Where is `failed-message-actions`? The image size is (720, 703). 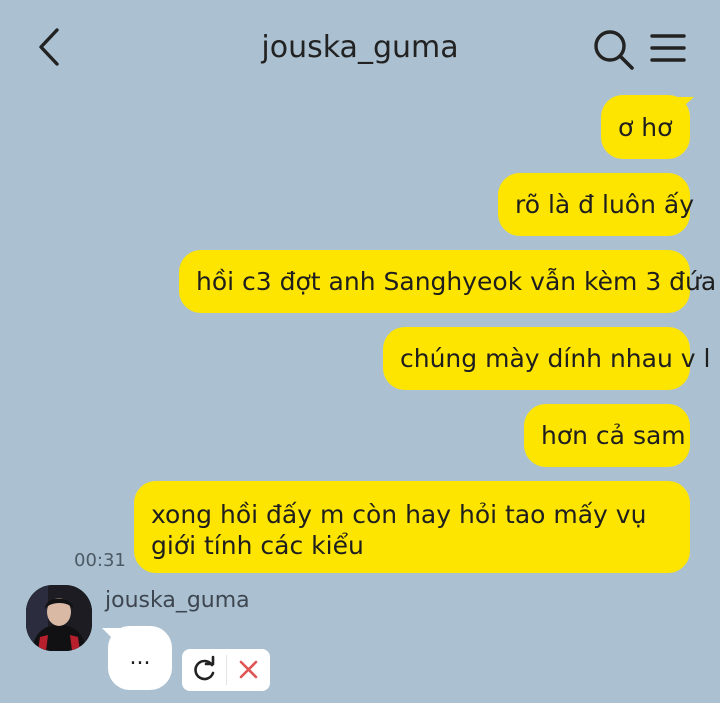 failed-message-actions is located at coordinates (226, 670).